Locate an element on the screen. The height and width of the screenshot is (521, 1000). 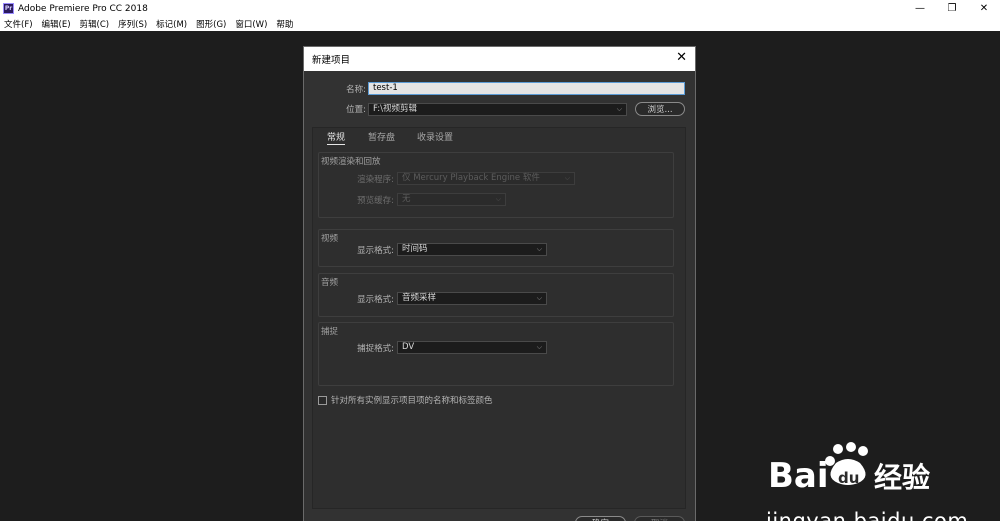
video-format-value: 时间码 is located at coordinates (415, 249).